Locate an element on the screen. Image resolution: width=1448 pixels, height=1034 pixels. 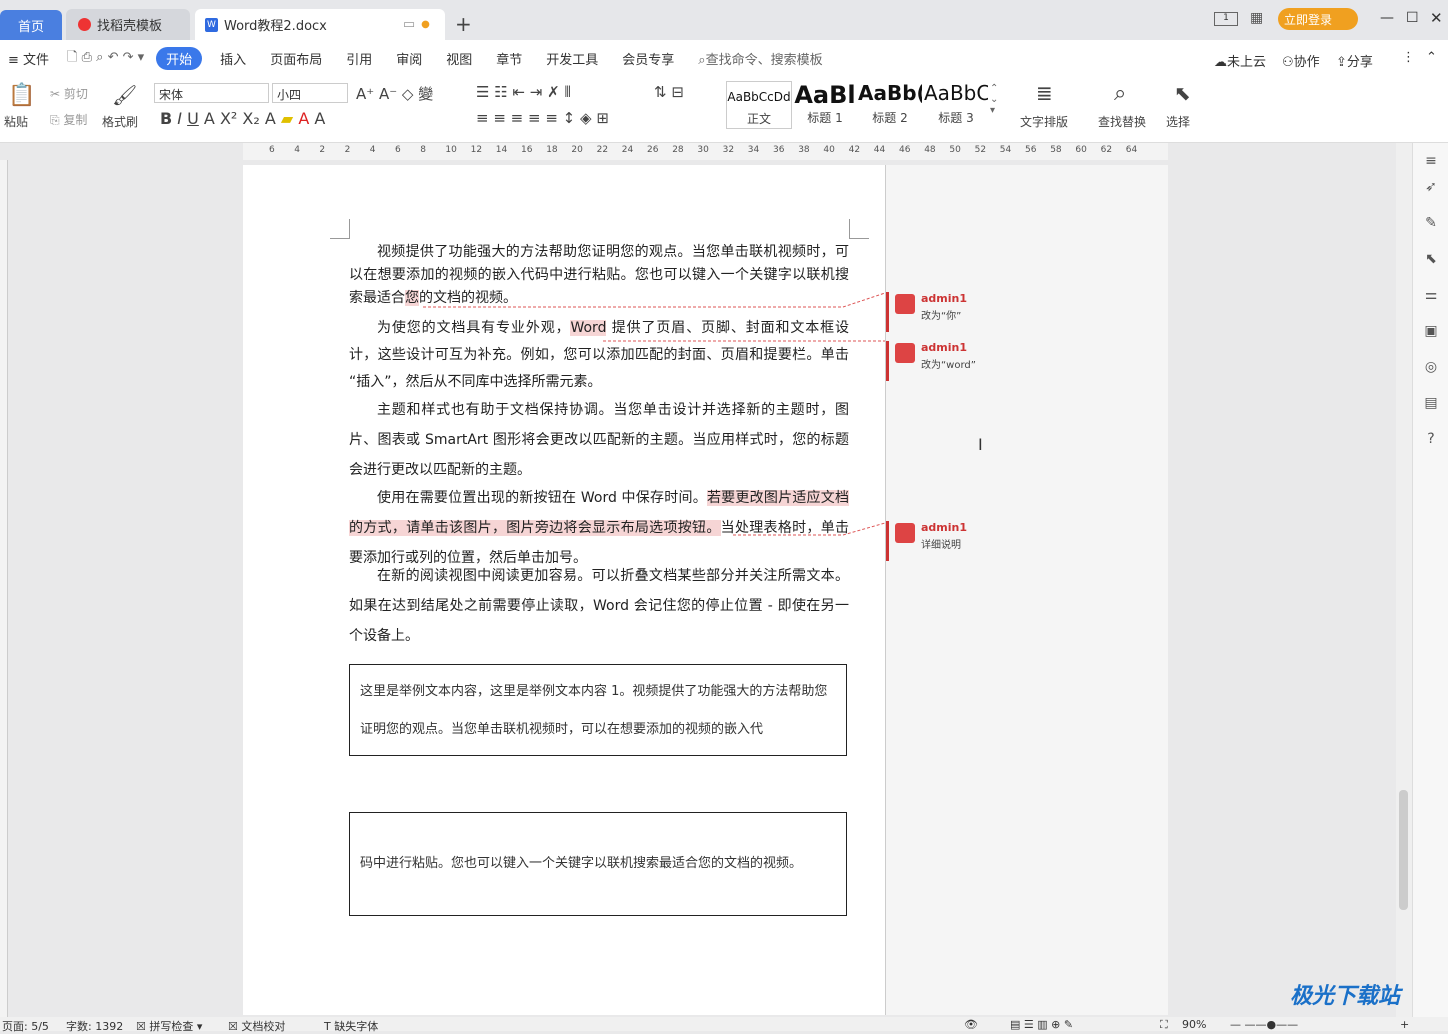
menu-references: 引用 is located at coordinates (359, 58).